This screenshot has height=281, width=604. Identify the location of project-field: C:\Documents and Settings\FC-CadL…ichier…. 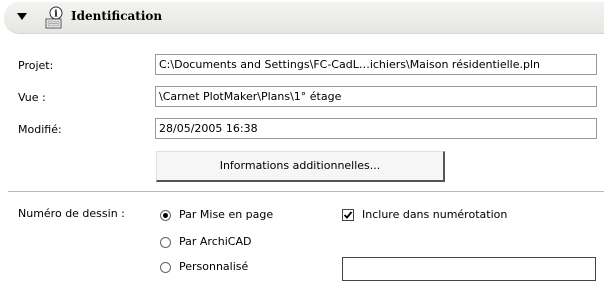
(376, 64).